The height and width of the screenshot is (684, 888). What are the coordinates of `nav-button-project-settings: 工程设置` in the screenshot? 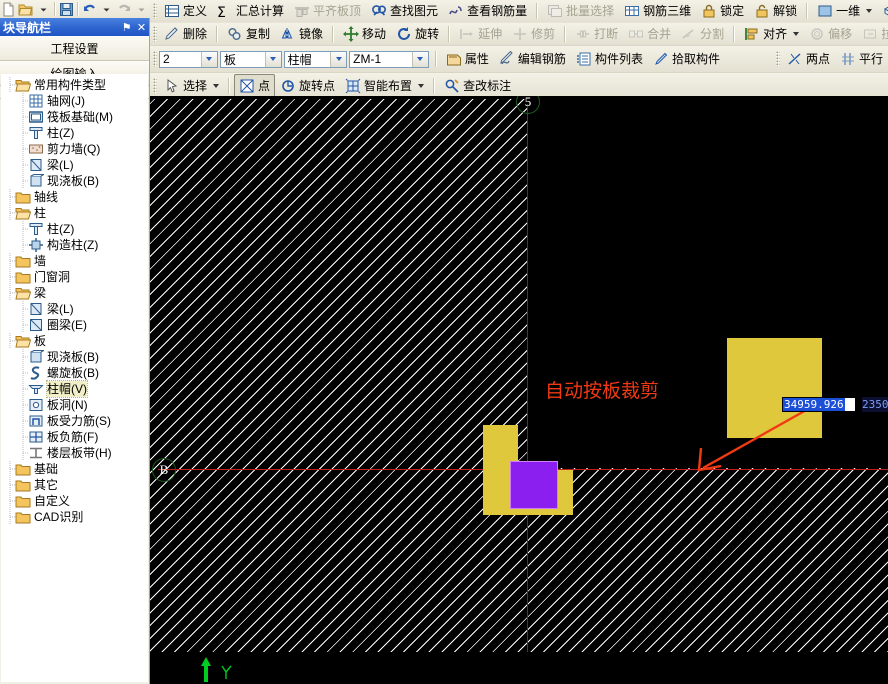 It's located at (74, 48).